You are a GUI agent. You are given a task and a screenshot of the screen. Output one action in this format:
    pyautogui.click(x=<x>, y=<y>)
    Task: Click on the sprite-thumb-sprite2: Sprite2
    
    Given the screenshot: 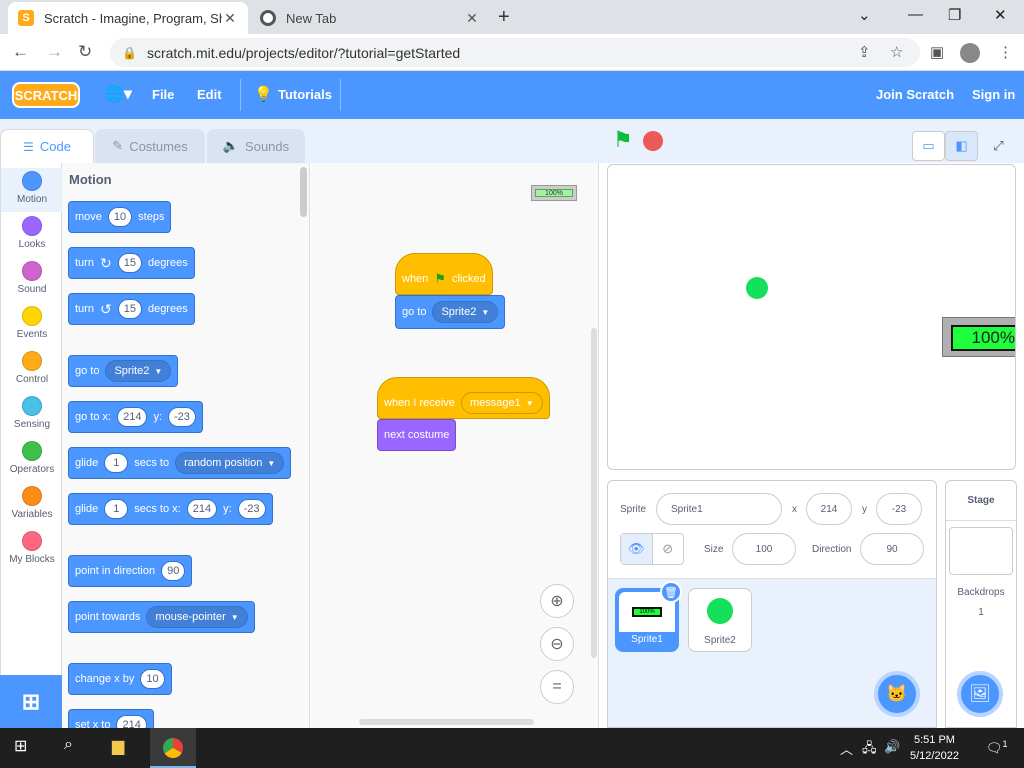 What is the action you would take?
    pyautogui.click(x=720, y=620)
    